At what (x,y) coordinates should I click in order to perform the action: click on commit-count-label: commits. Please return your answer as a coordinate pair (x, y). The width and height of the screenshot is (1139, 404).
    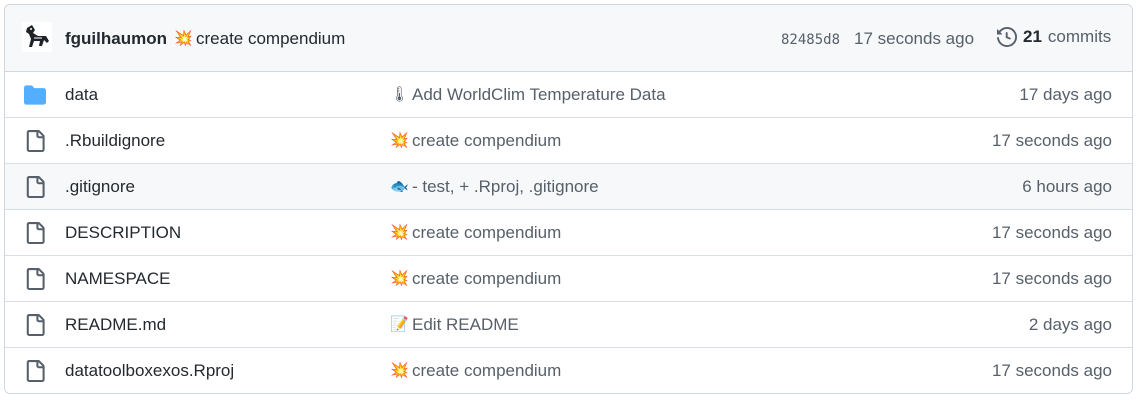
    Looking at the image, I should click on (1079, 36).